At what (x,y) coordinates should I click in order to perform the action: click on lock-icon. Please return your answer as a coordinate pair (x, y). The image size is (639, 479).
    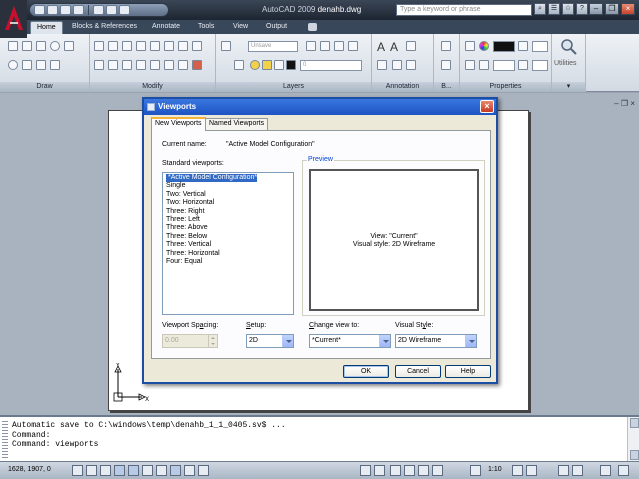
    Looking at the image, I should click on (279, 65).